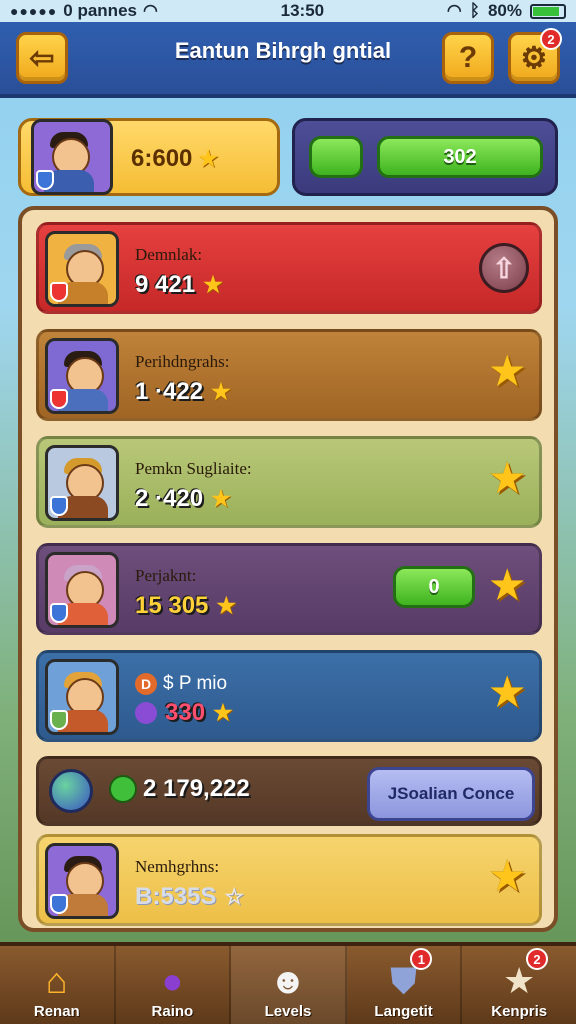 This screenshot has height=1024, width=576. Describe the element at coordinates (34, 11) in the screenshot. I see `signal-dots-icon: ●●●●●` at that location.